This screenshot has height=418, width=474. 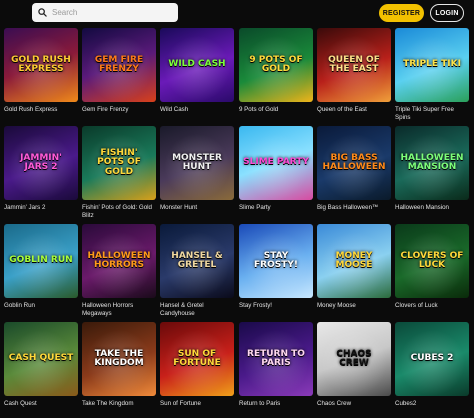 I want to click on game-tile: HALLOWEEN MANSION Halloween Mansion, so click(x=432, y=173).